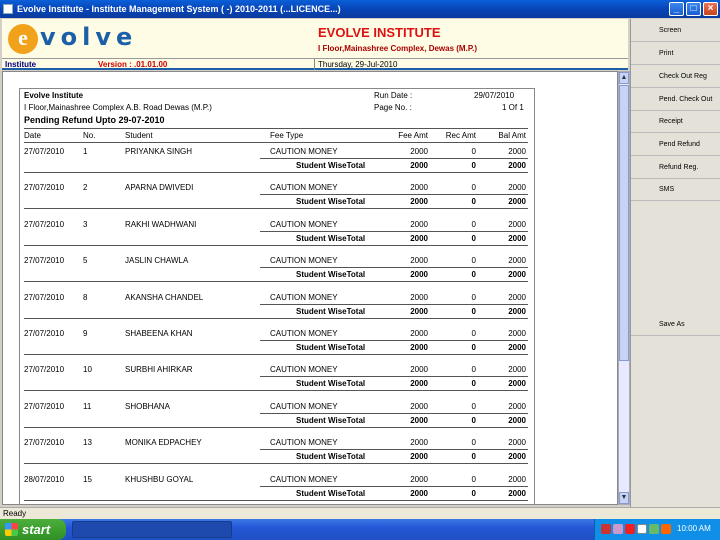 The width and height of the screenshot is (720, 540). Describe the element at coordinates (675, 122) in the screenshot. I see `panel-button-receipt: Receipt` at that location.